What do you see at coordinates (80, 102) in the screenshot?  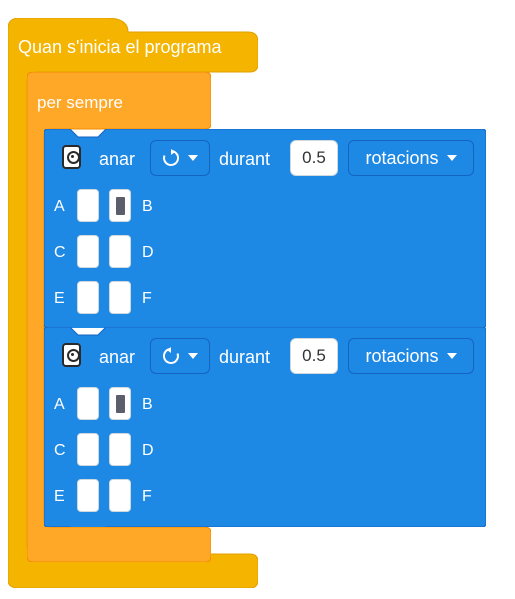 I see `forever-block-label: per sempre` at bounding box center [80, 102].